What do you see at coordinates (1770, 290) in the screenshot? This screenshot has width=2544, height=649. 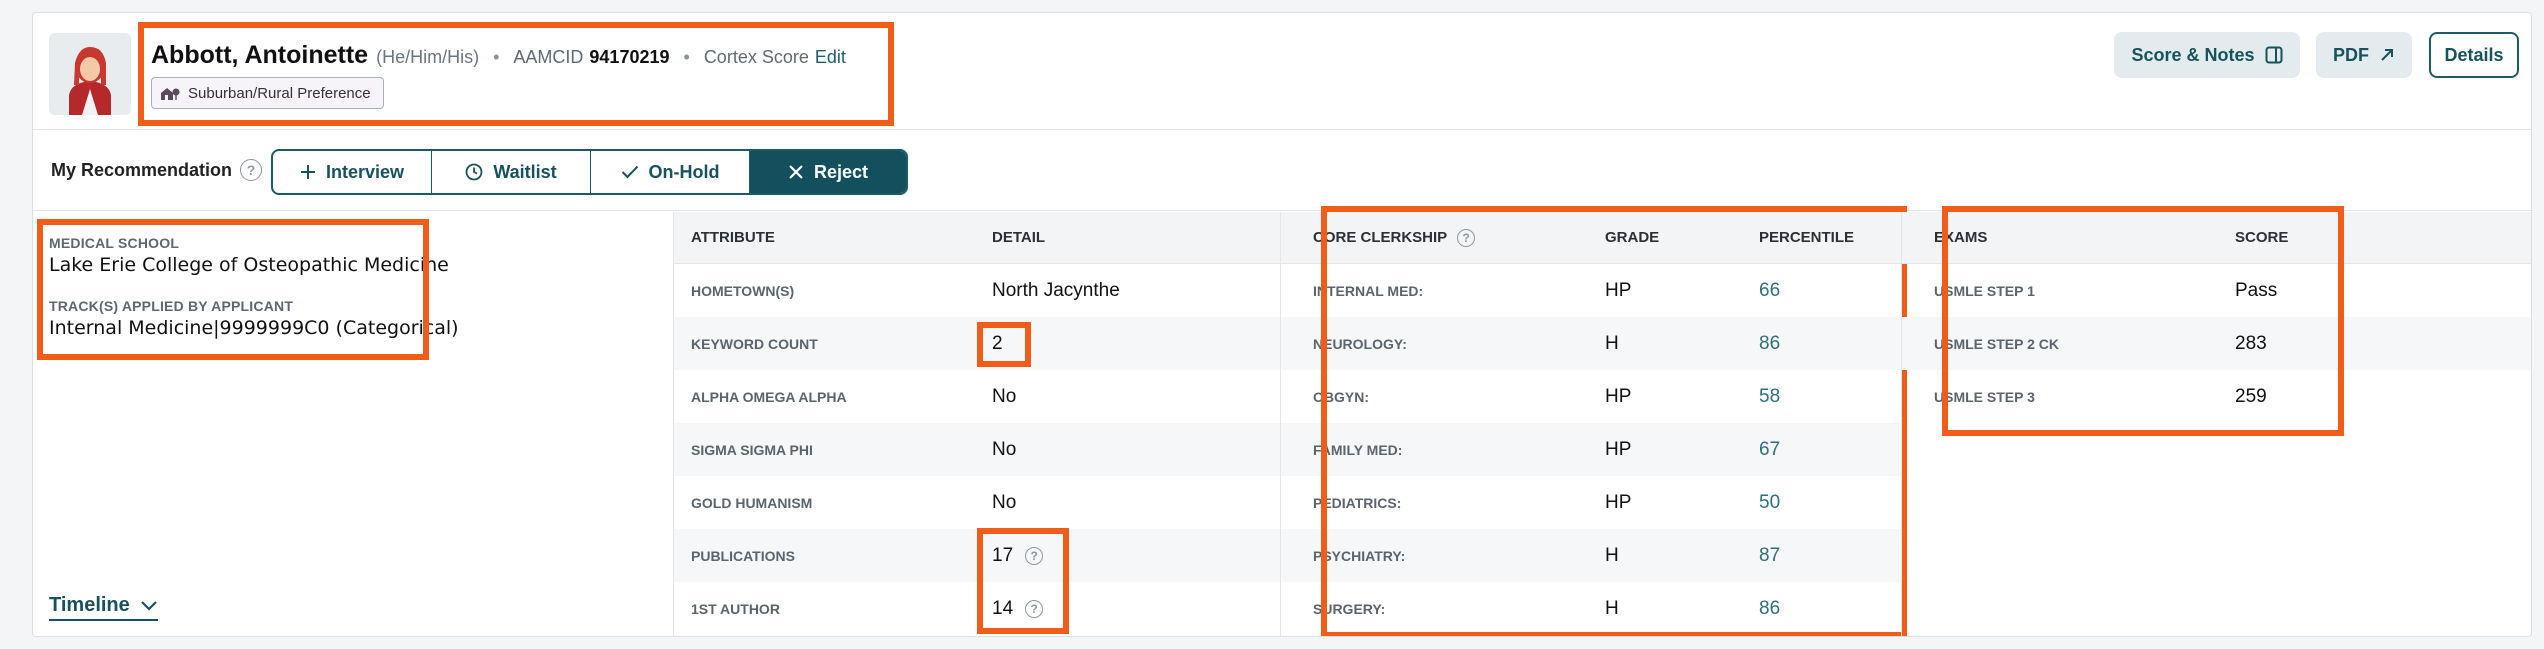 I see `clerkship-percentile: 66` at bounding box center [1770, 290].